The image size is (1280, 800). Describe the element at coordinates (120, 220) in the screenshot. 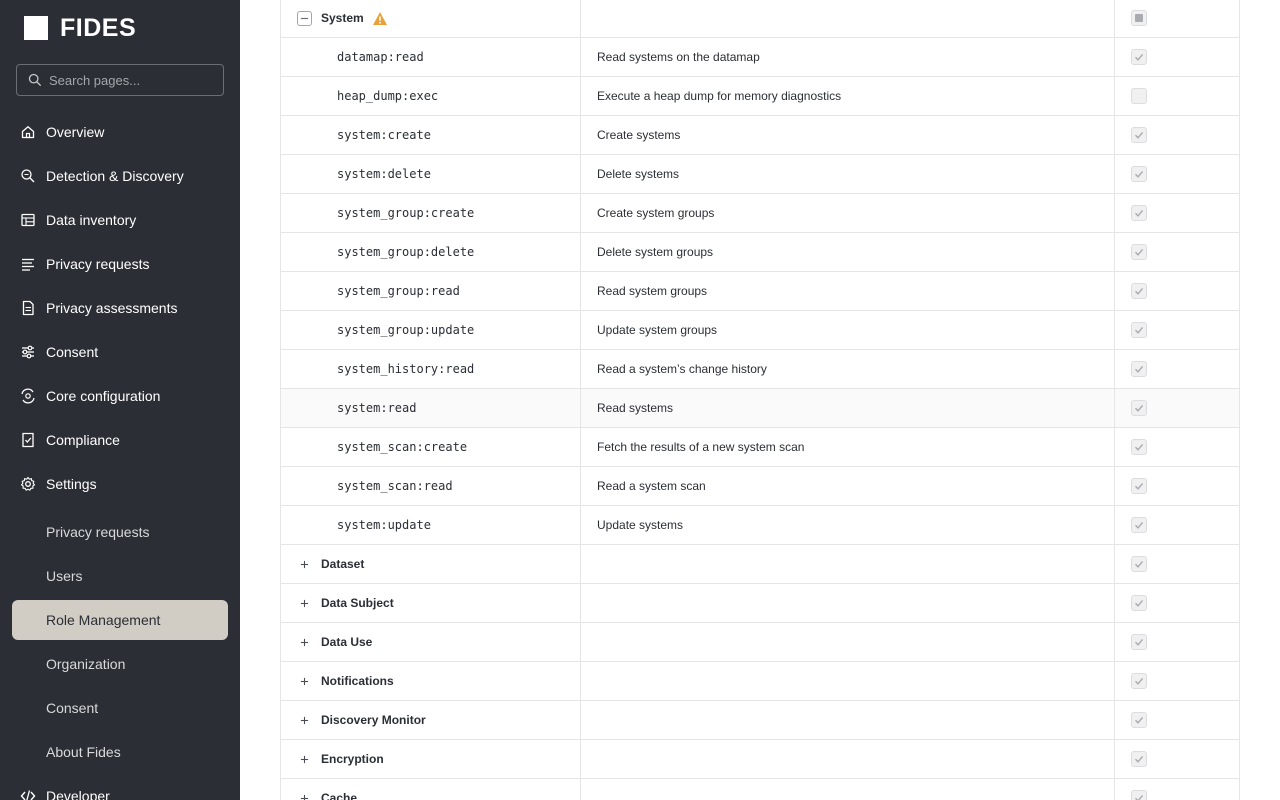

I see `nav-data-inventory: Data inventory` at that location.